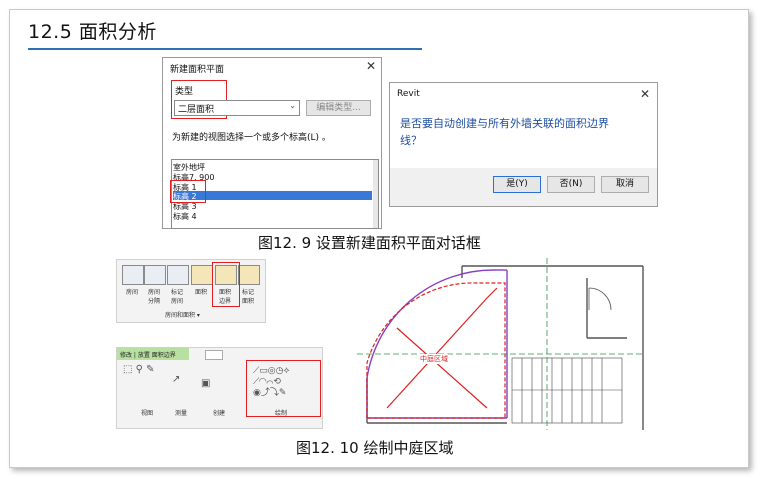  Describe the element at coordinates (176, 379) in the screenshot. I see `measure-icon: ↗` at that location.